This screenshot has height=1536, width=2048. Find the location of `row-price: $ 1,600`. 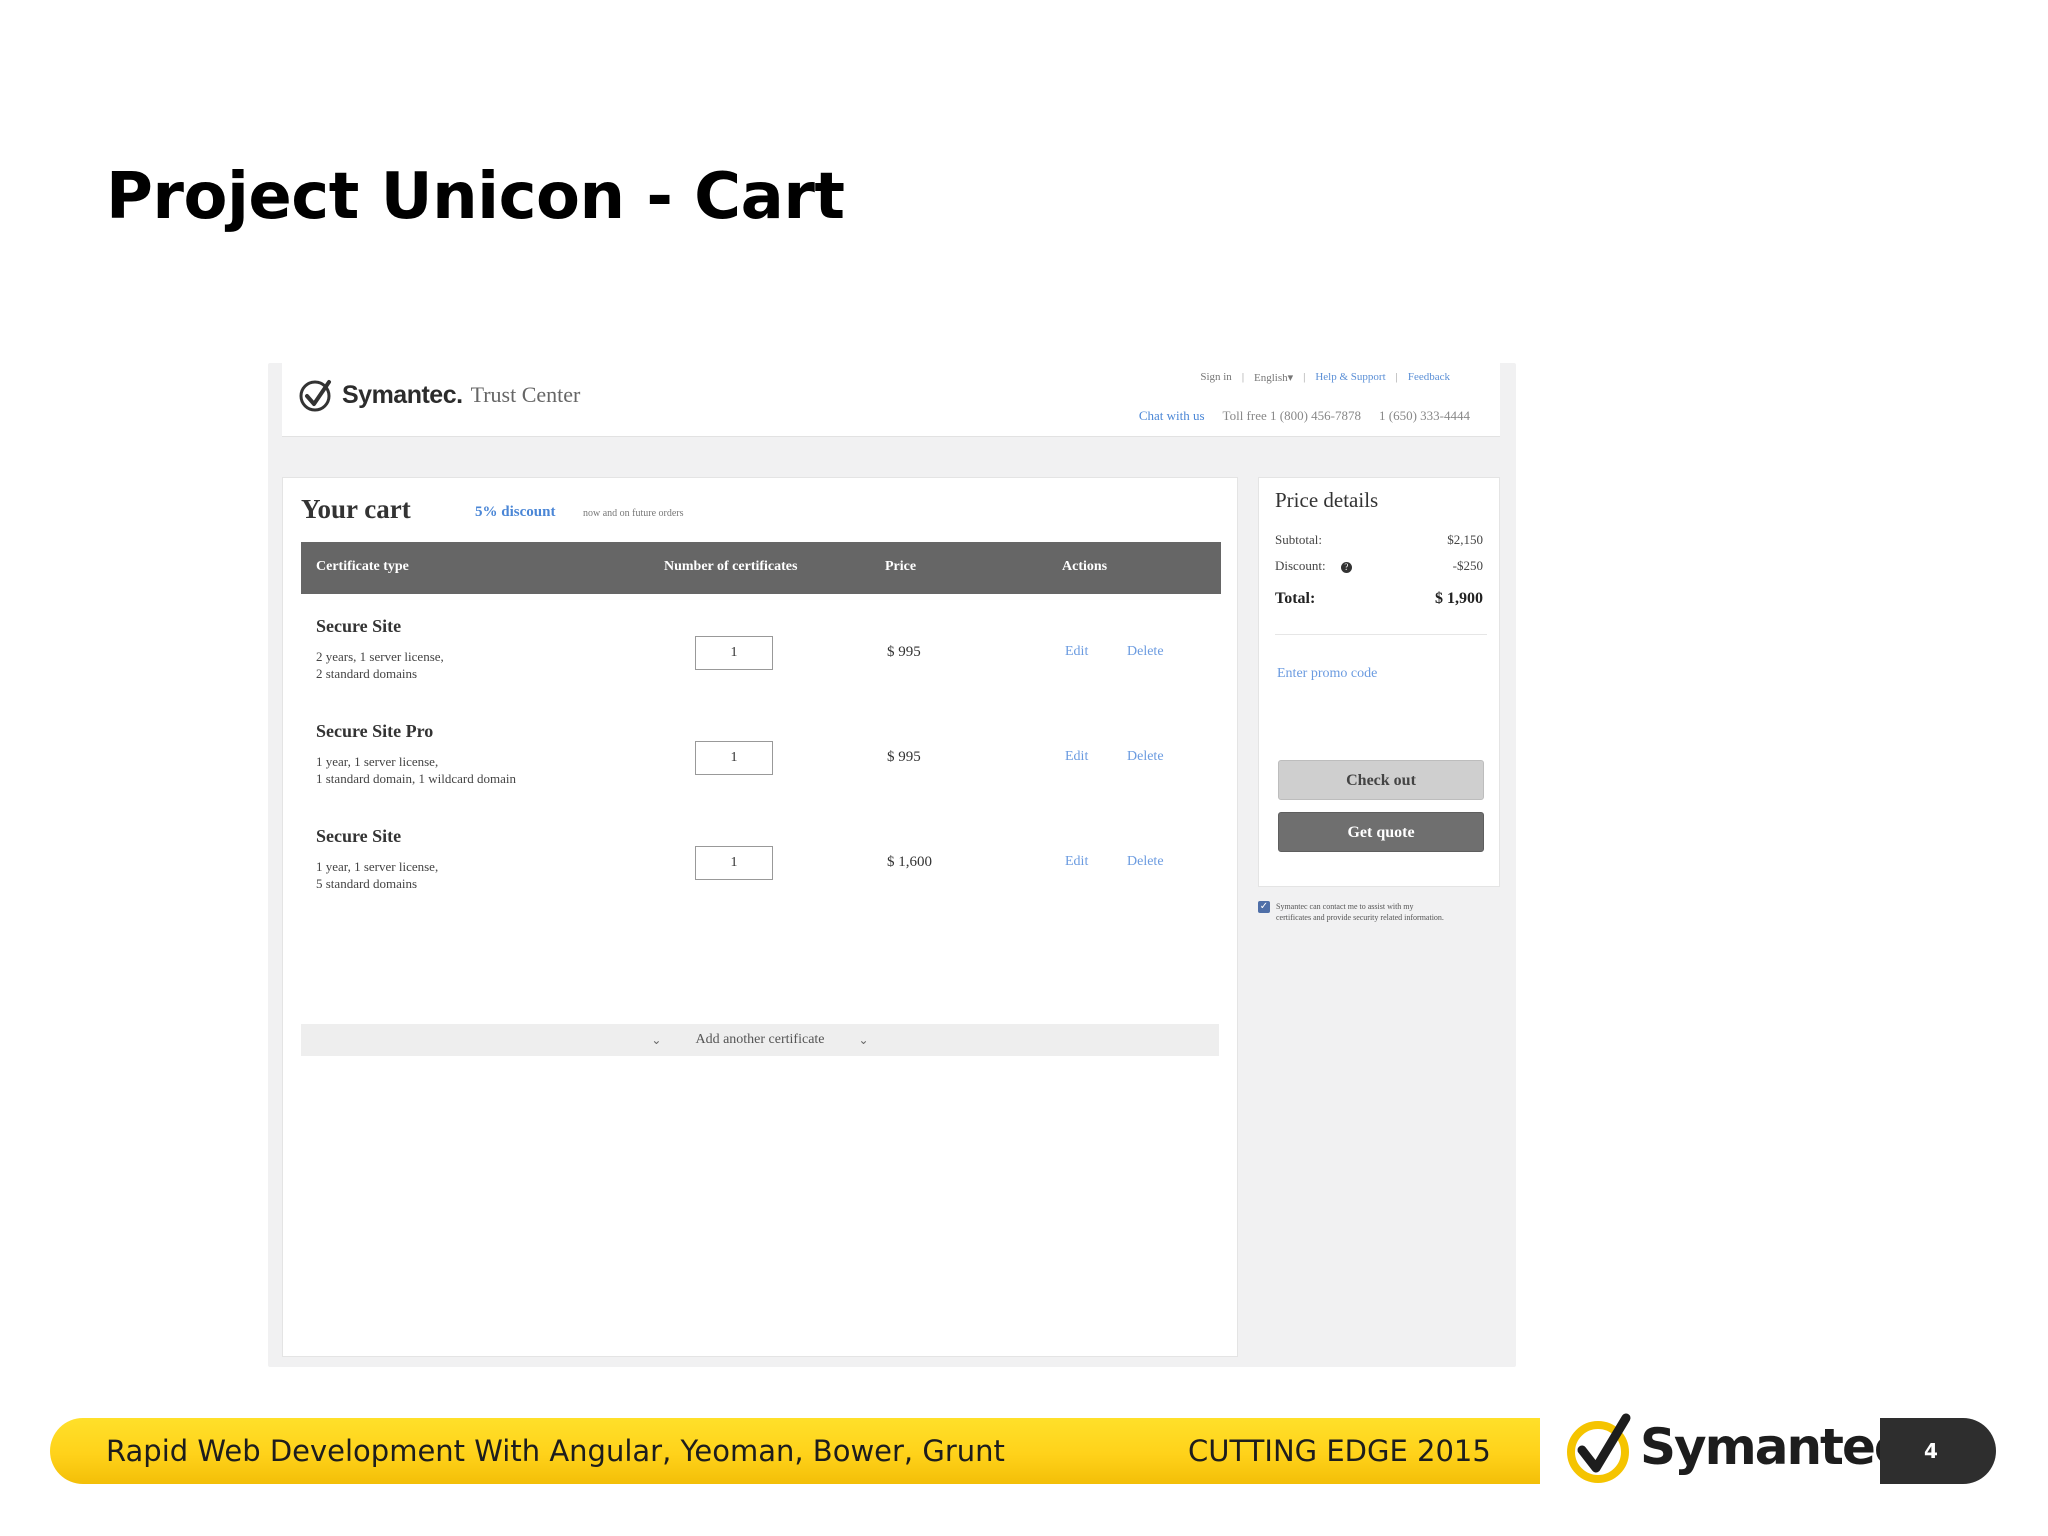

row-price: $ 1,600 is located at coordinates (909, 862).